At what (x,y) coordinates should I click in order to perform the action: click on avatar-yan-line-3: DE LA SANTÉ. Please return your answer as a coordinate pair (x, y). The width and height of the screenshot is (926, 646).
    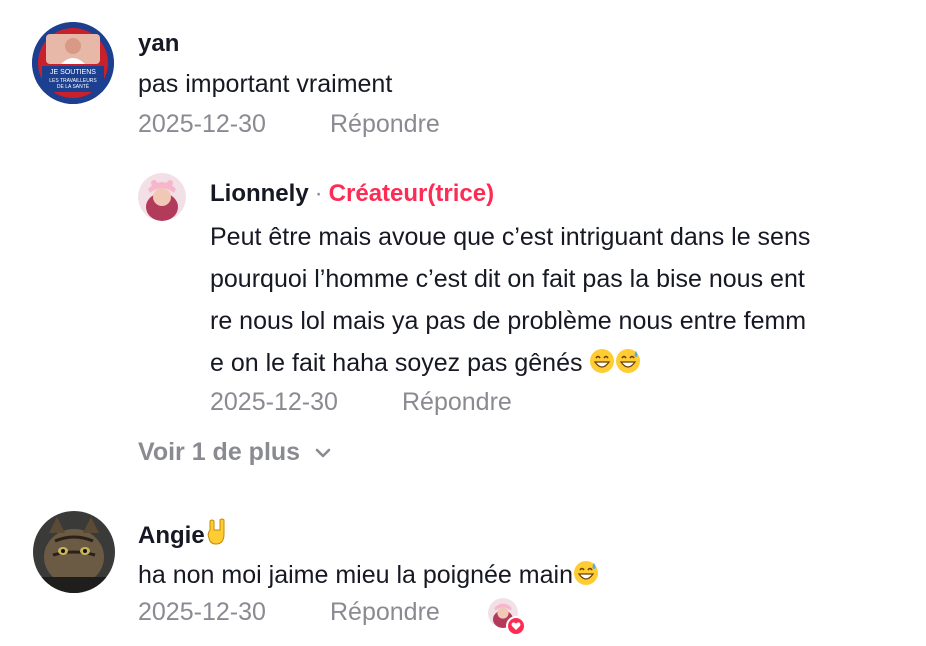
    Looking at the image, I should click on (73, 86).